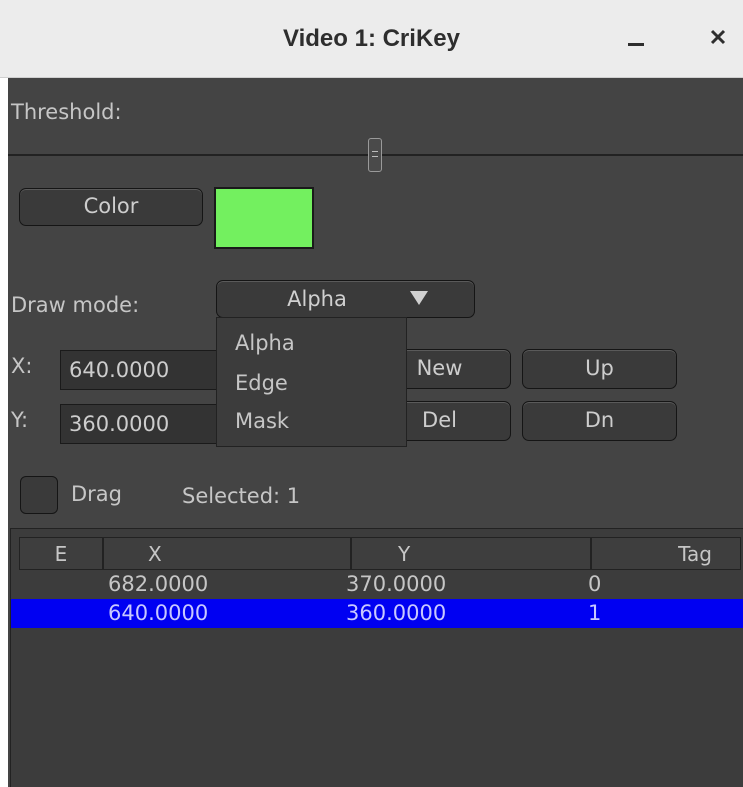  What do you see at coordinates (241, 496) in the screenshot?
I see `selected-count: Selected: 1` at bounding box center [241, 496].